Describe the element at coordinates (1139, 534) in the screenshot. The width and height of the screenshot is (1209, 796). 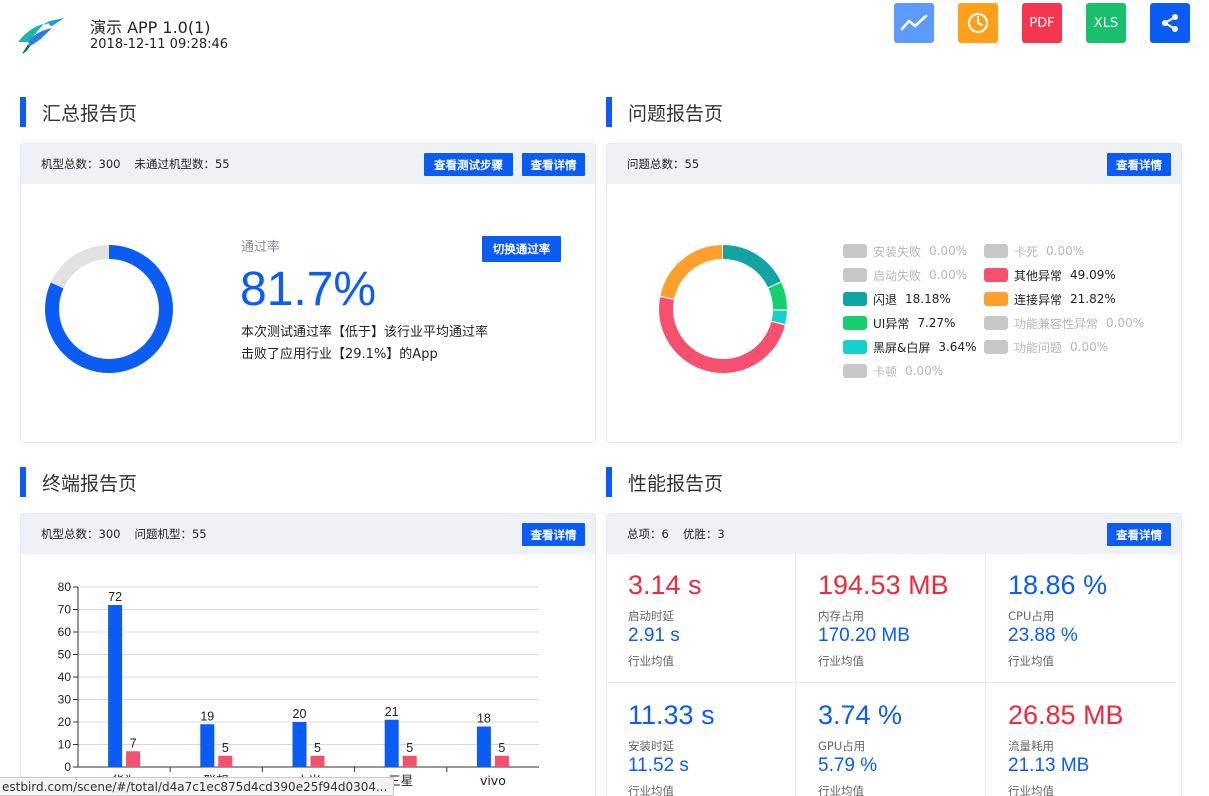
I see `performance-view-details-button: 查看详情` at that location.